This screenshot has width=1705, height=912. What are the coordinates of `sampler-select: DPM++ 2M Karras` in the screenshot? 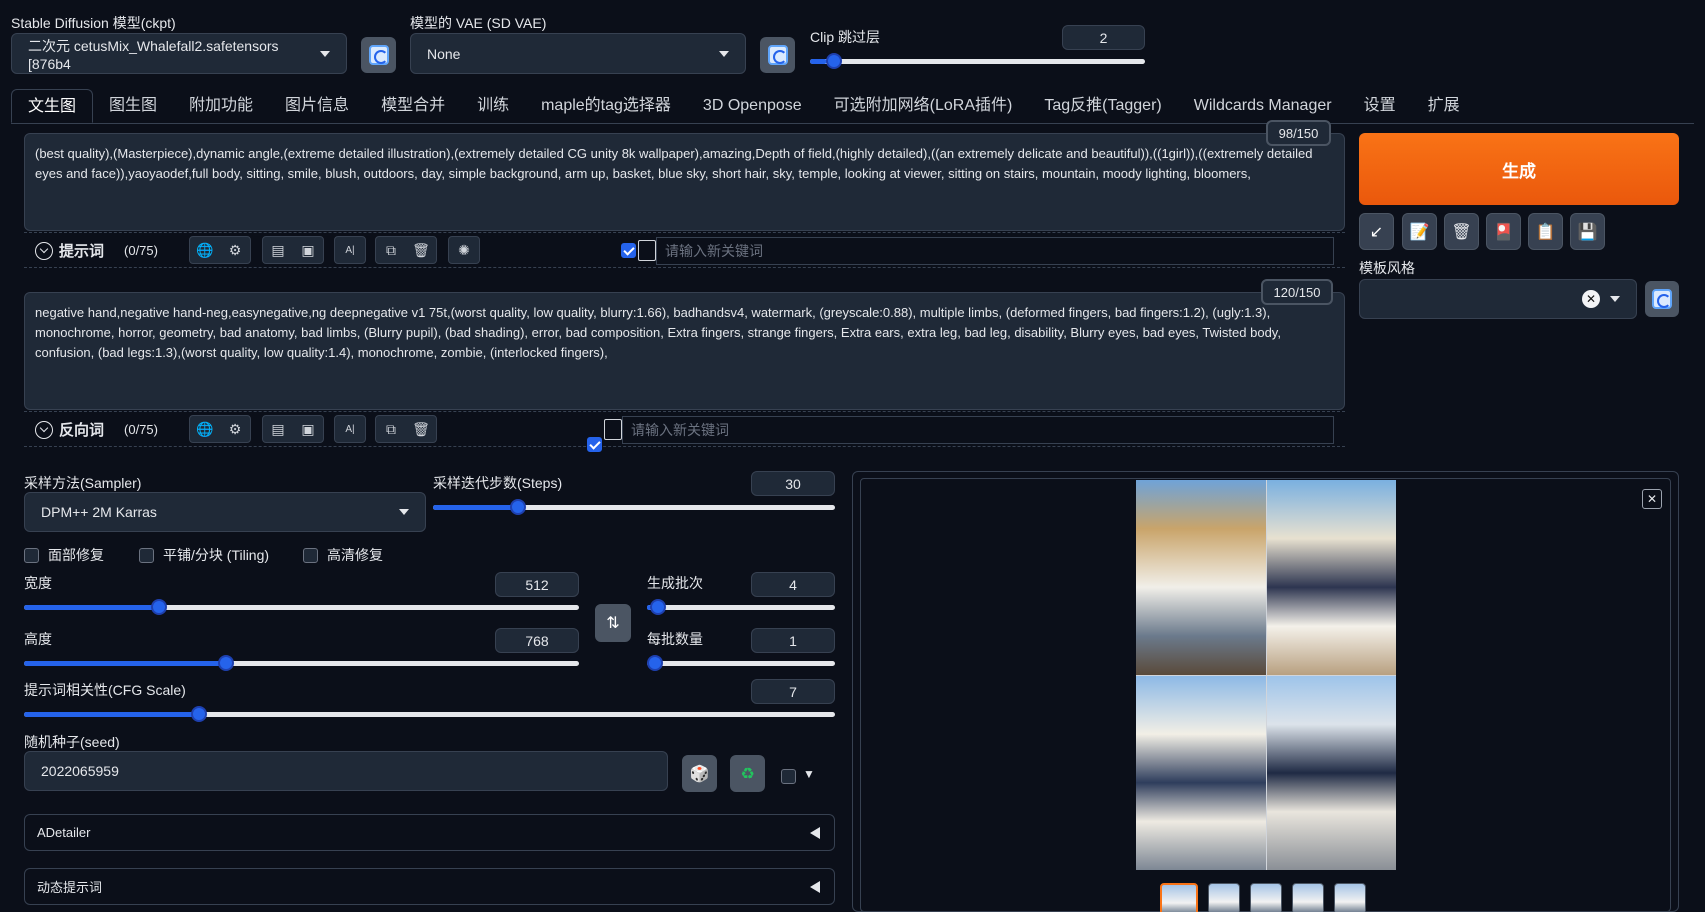 It's located at (225, 512).